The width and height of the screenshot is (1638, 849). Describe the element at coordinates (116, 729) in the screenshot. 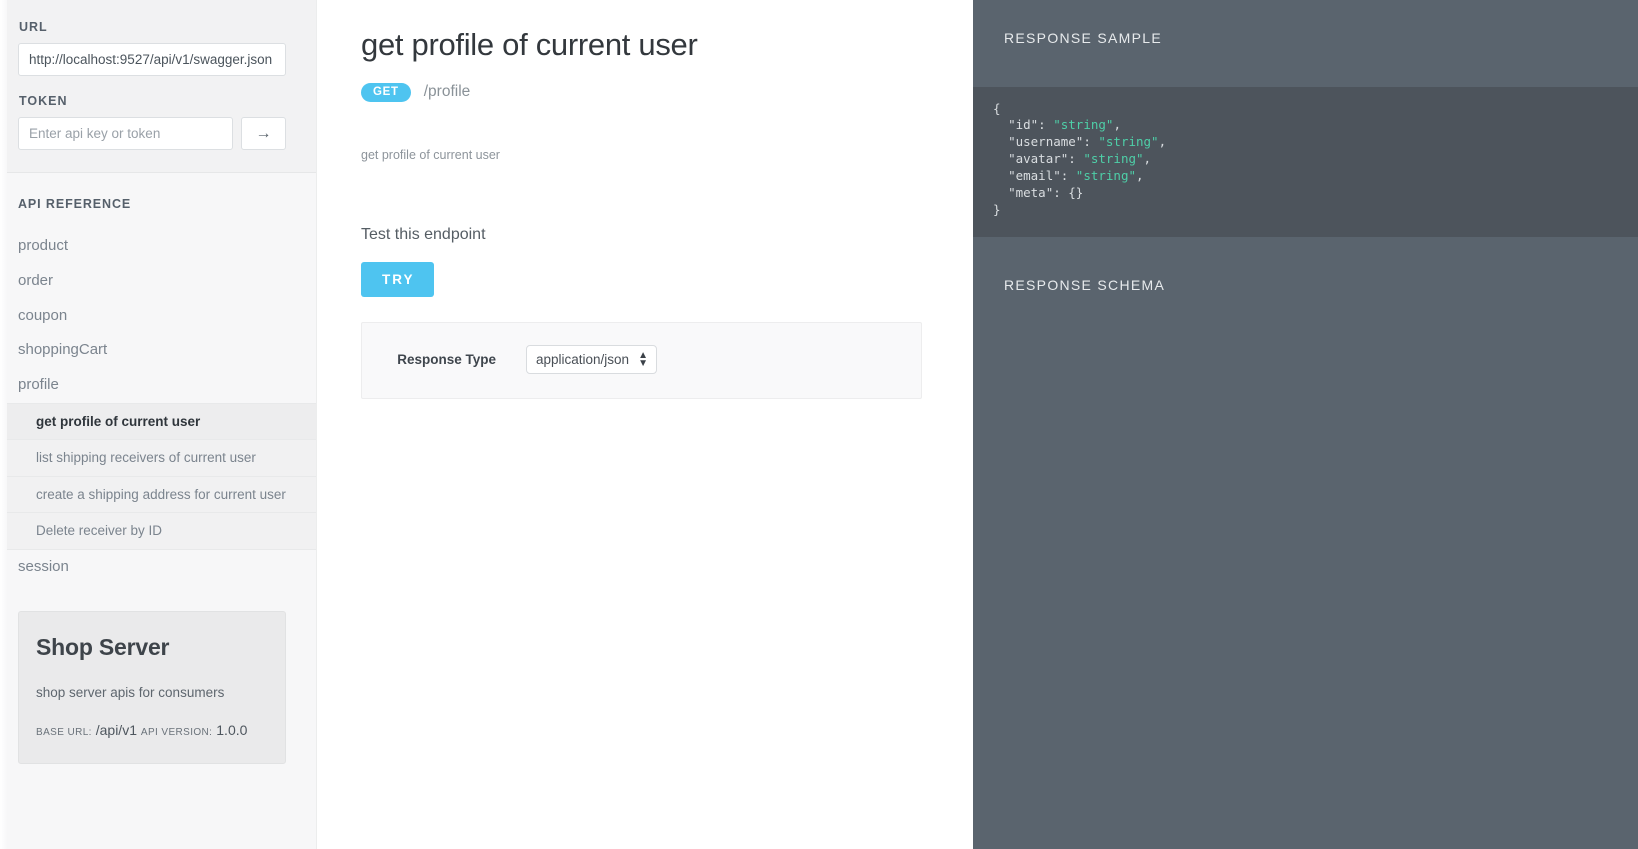

I see `base-url-value: /api/v1` at that location.